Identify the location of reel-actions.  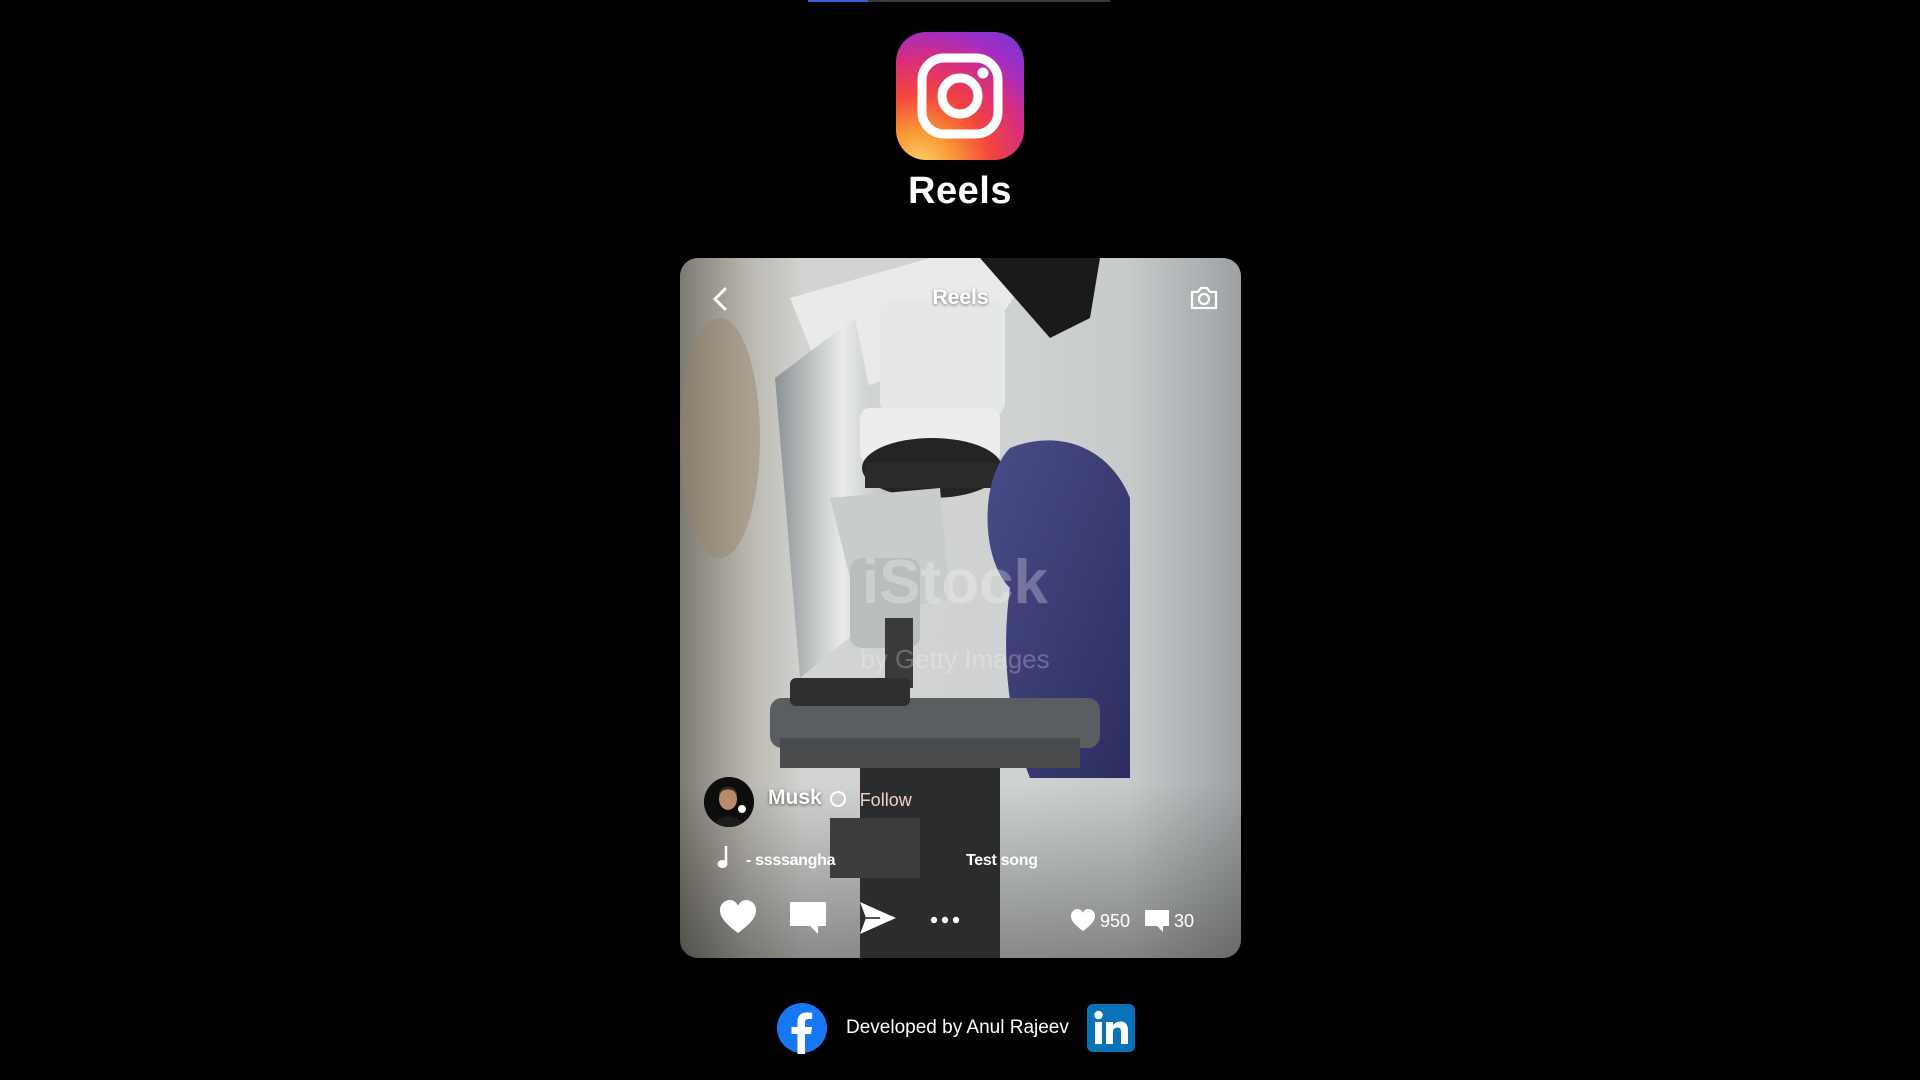
(840, 918).